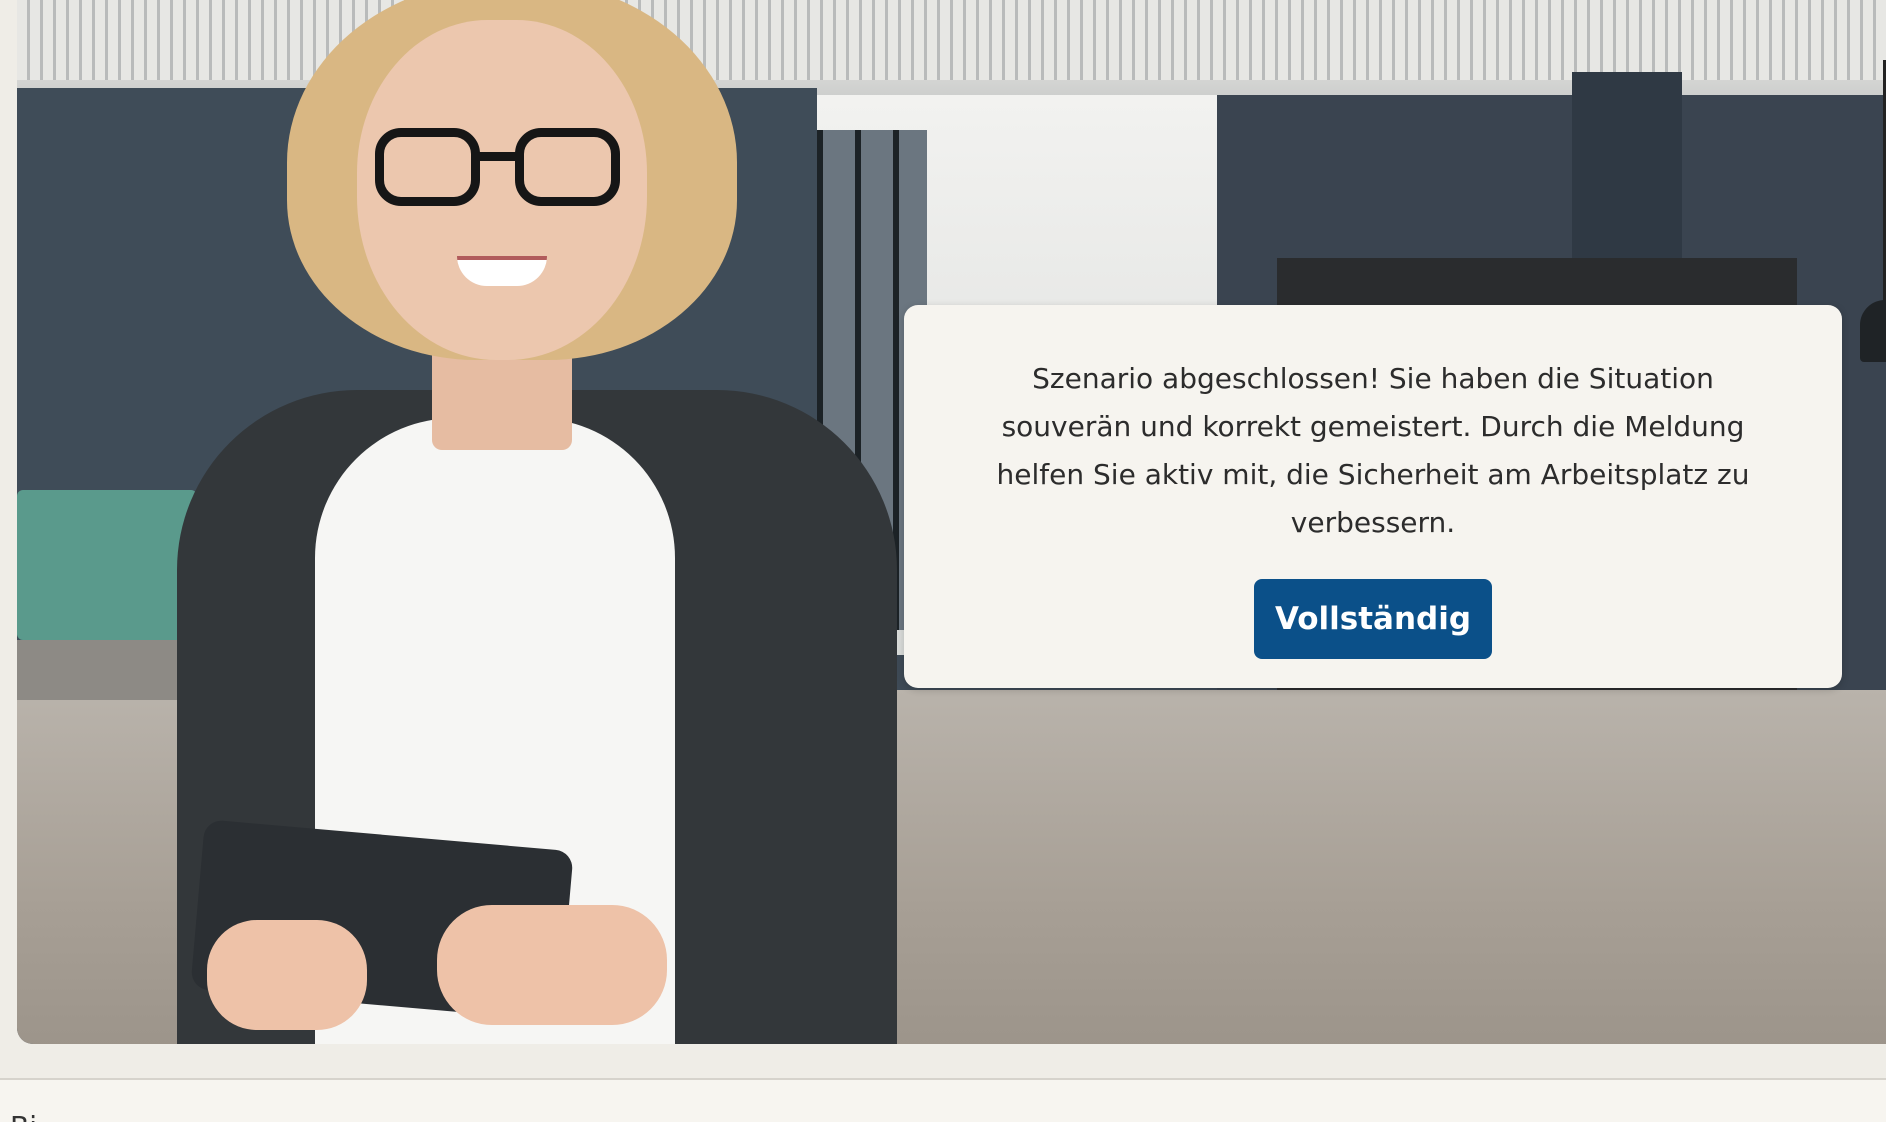 Image resolution: width=1886 pixels, height=1122 pixels. I want to click on pendant-lamp, so click(1873, 331).